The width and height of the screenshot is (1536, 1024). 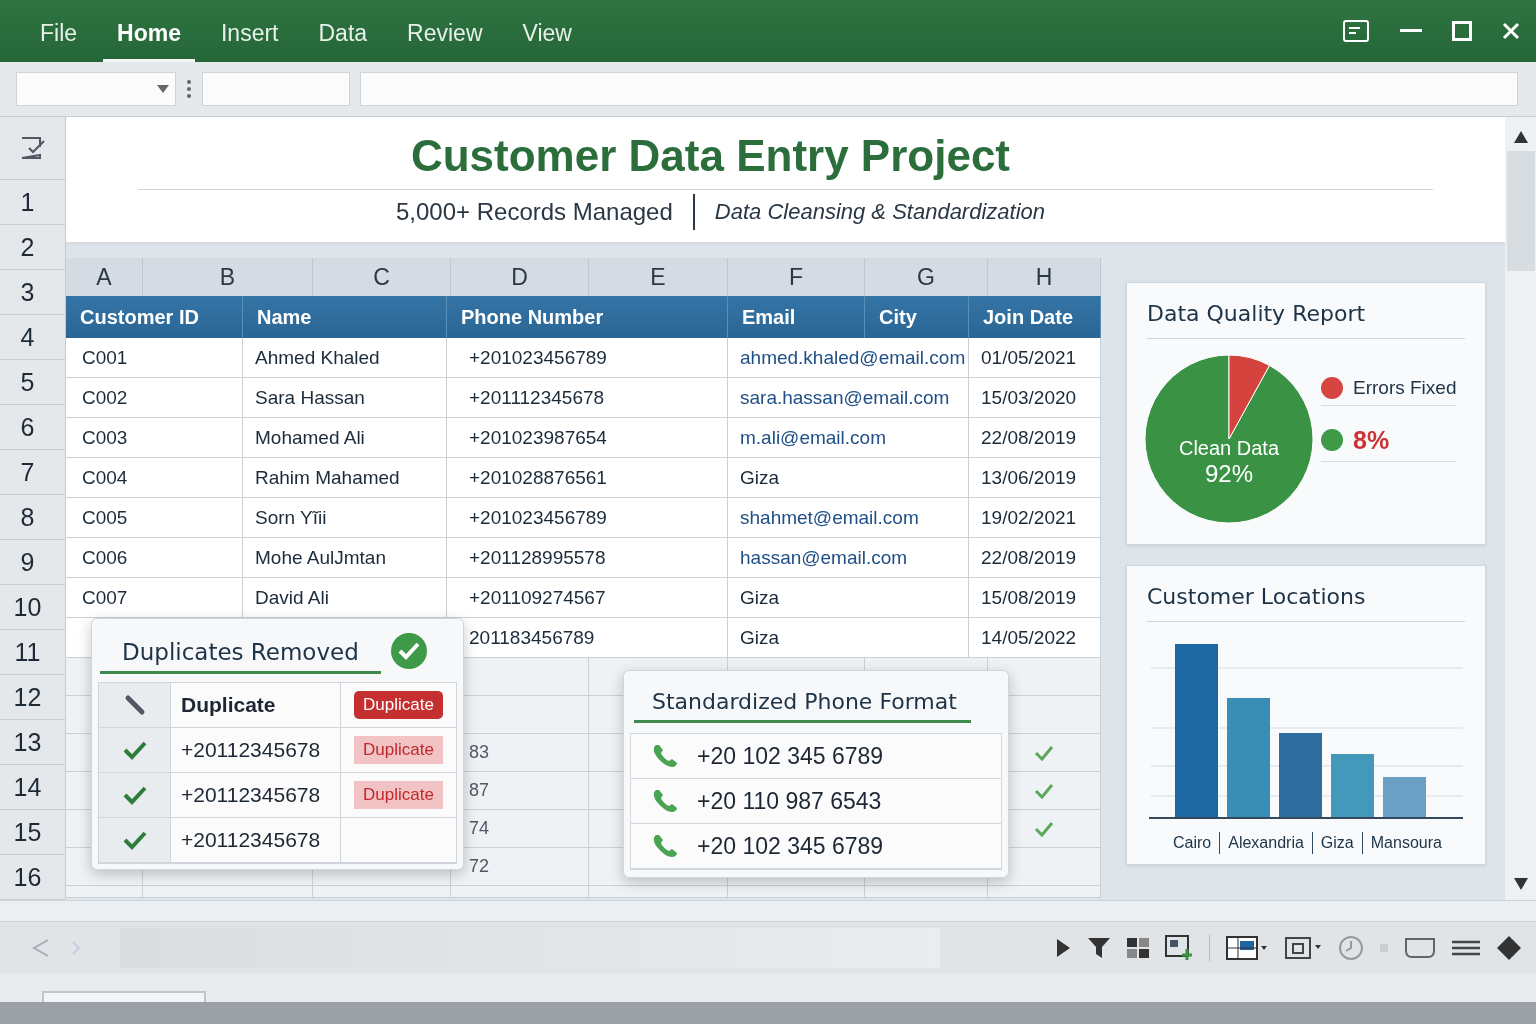 I want to click on table-cell: Mohe AulJmtan, so click(x=345, y=558).